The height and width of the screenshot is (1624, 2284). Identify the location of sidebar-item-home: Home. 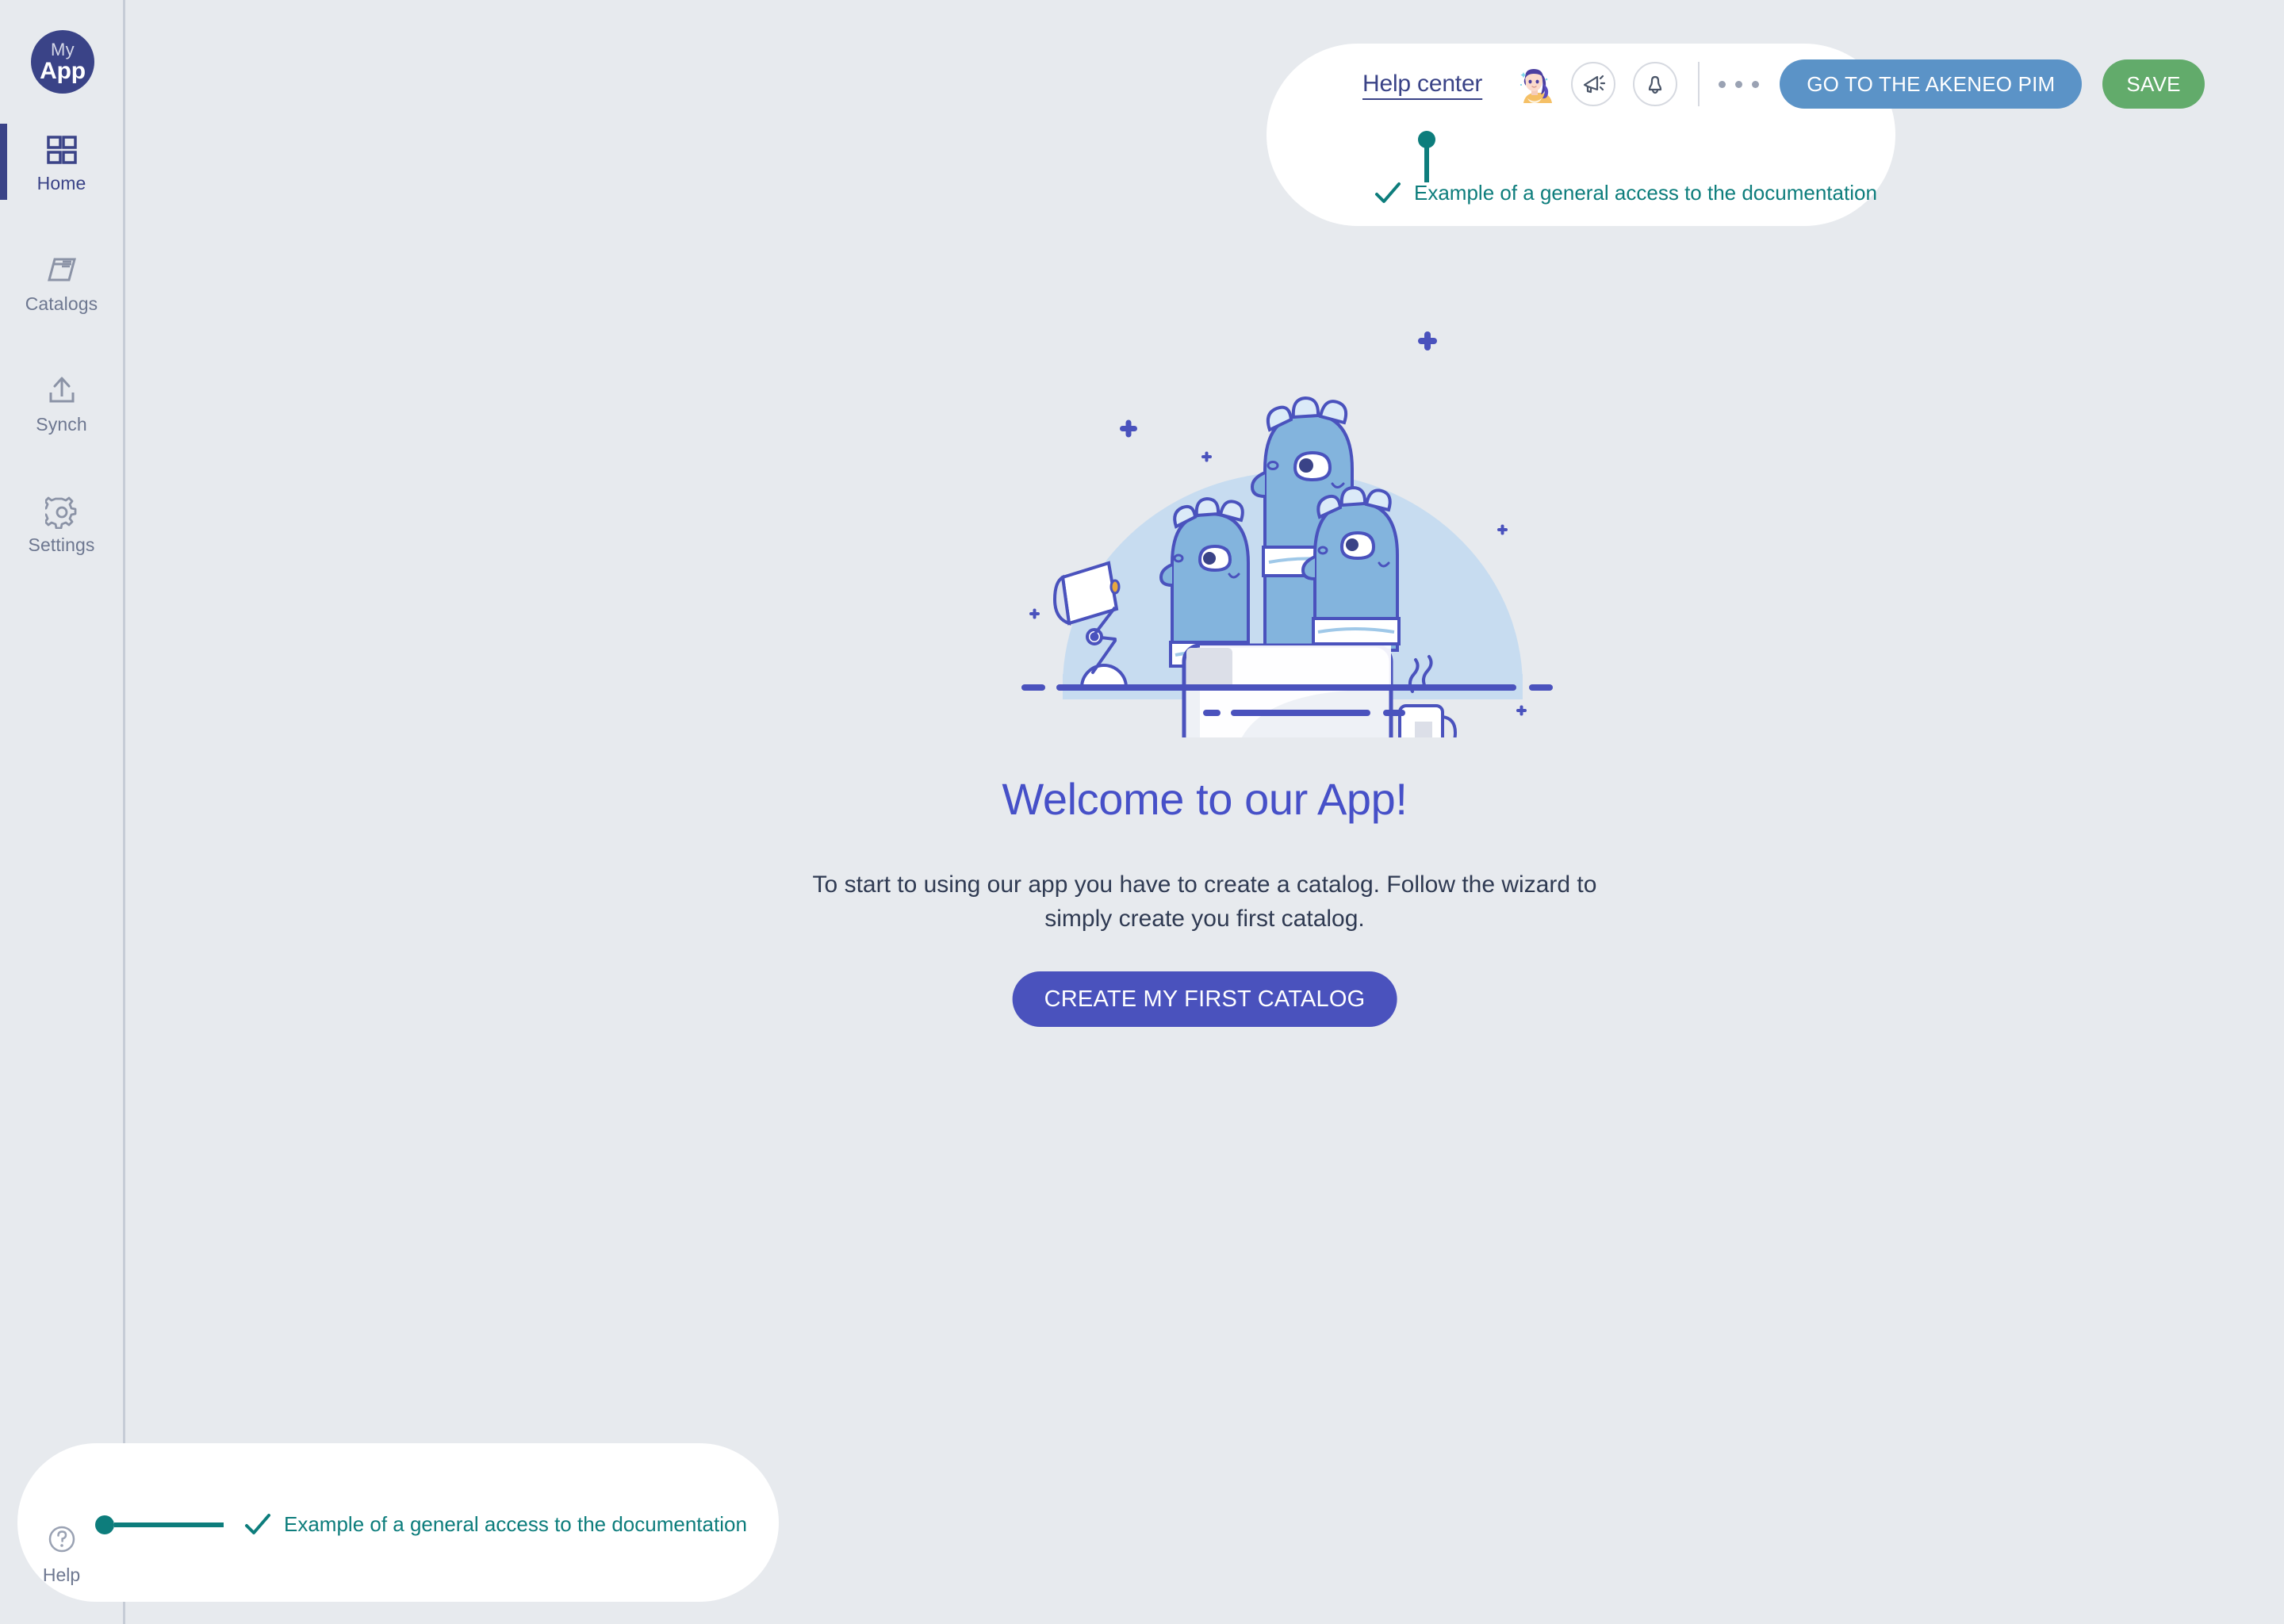
(61, 162).